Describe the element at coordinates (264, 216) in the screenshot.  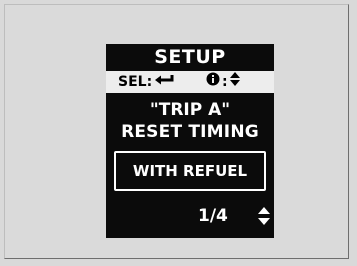
I see `scroll-arrows-icon` at that location.